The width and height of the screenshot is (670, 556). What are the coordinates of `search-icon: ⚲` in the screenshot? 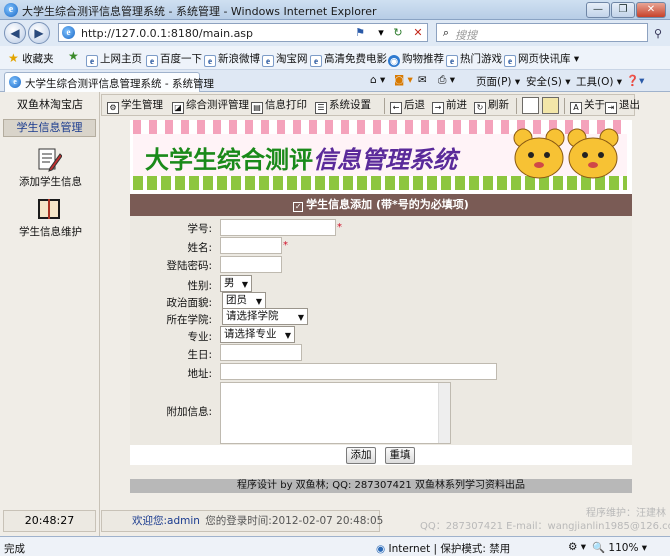 It's located at (658, 33).